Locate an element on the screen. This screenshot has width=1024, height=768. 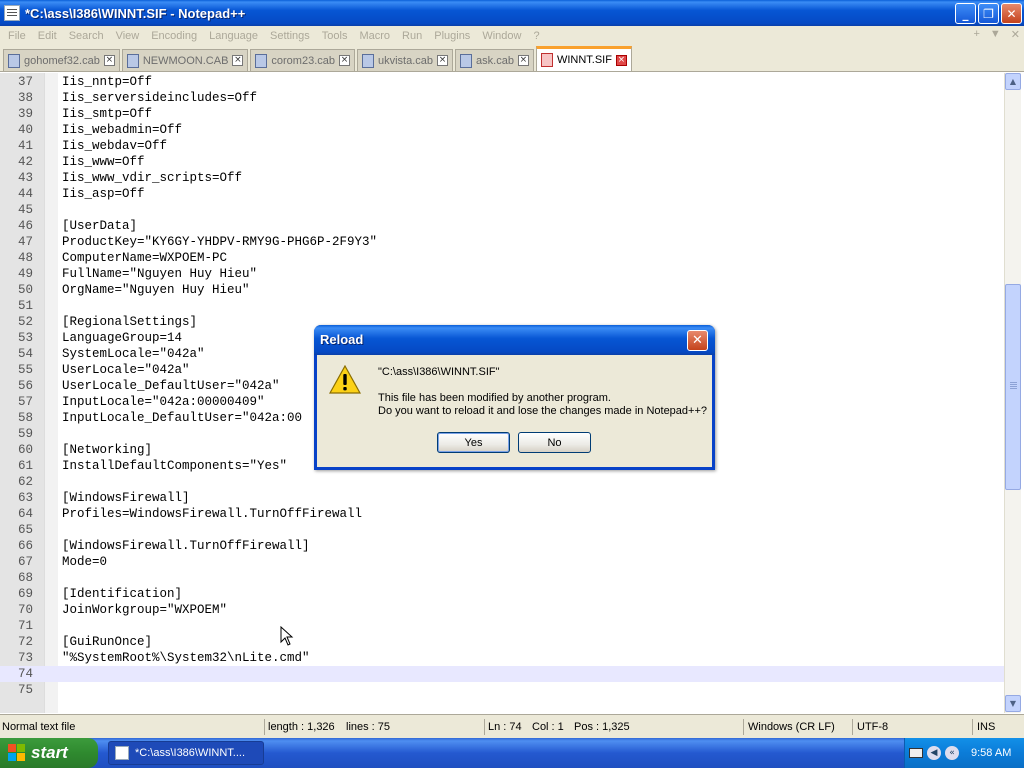
close-document-icon: ✕ is located at coordinates (1015, 34).